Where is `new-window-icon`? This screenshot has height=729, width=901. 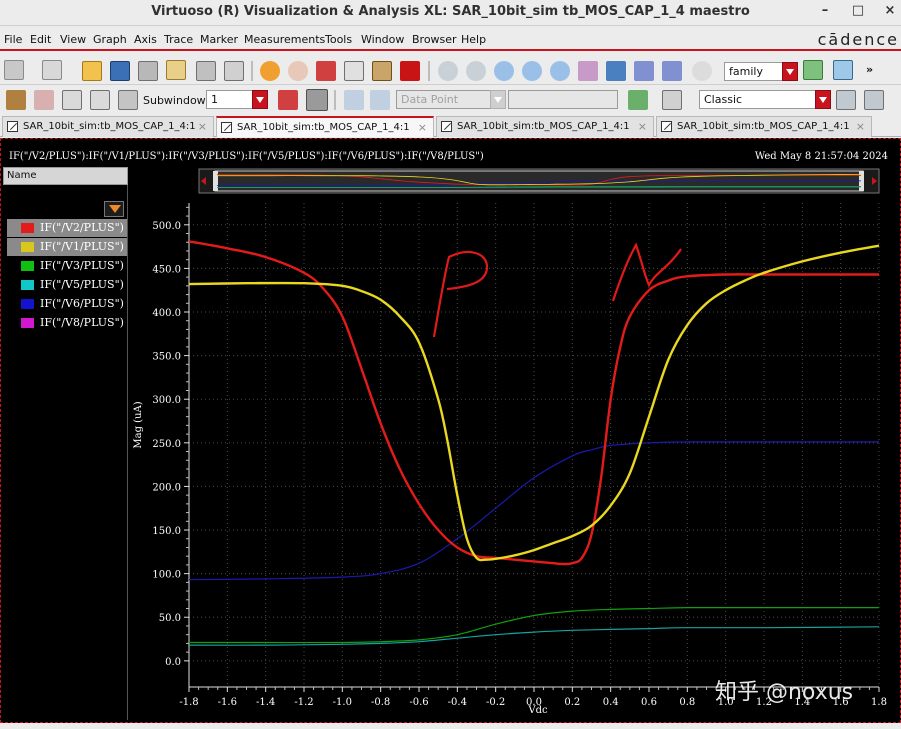
new-window-icon is located at coordinates (14, 70).